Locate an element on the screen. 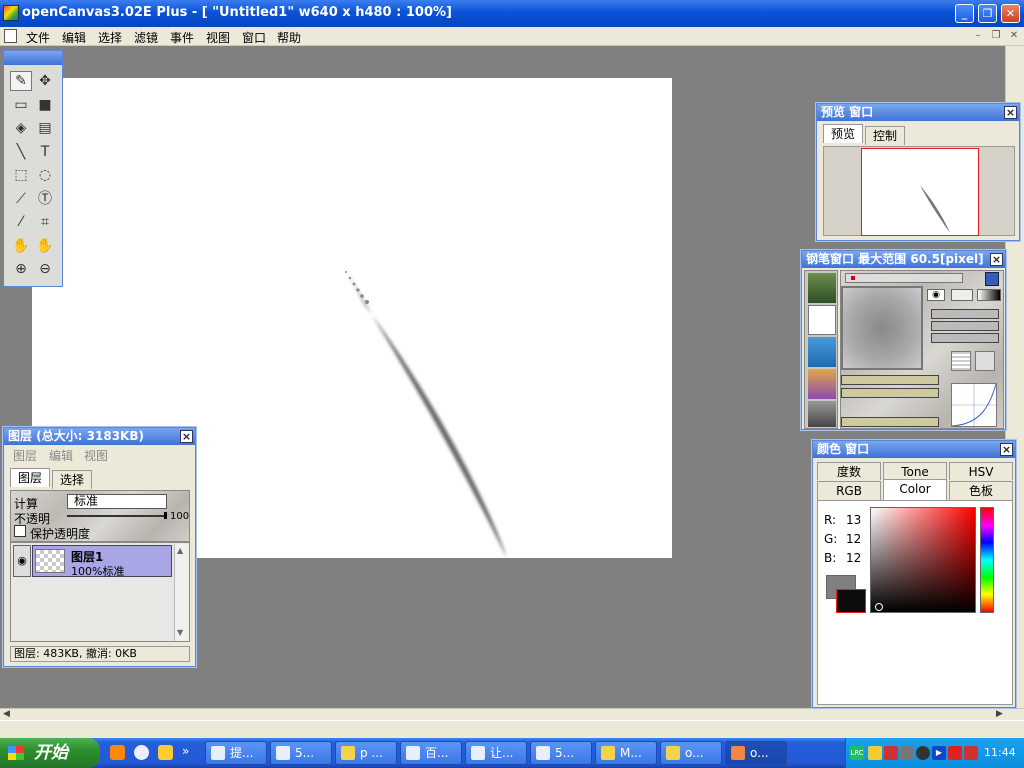 The image size is (1024, 768). app-icon is located at coordinates (11, 13).